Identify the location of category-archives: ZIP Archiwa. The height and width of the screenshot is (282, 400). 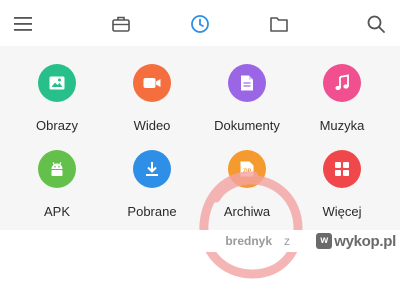
(247, 175).